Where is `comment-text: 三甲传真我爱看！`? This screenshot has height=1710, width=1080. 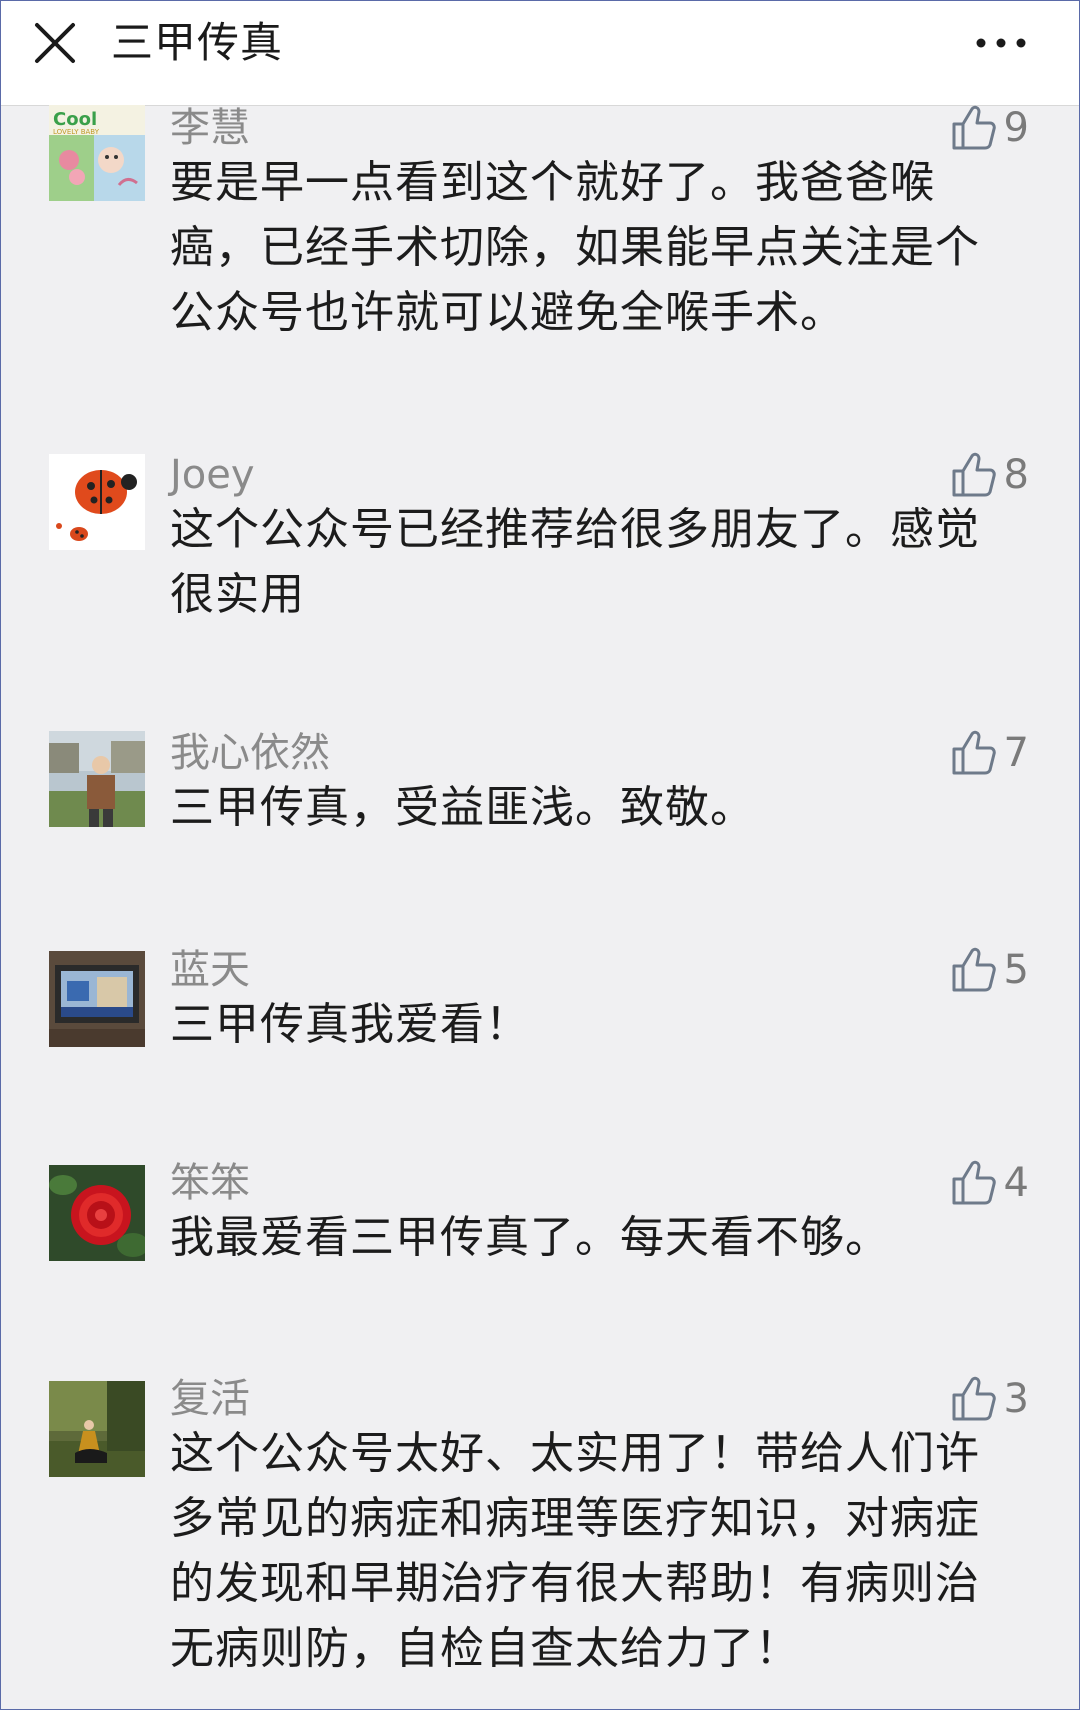 comment-text: 三甲传真我爱看！ is located at coordinates (350, 1024).